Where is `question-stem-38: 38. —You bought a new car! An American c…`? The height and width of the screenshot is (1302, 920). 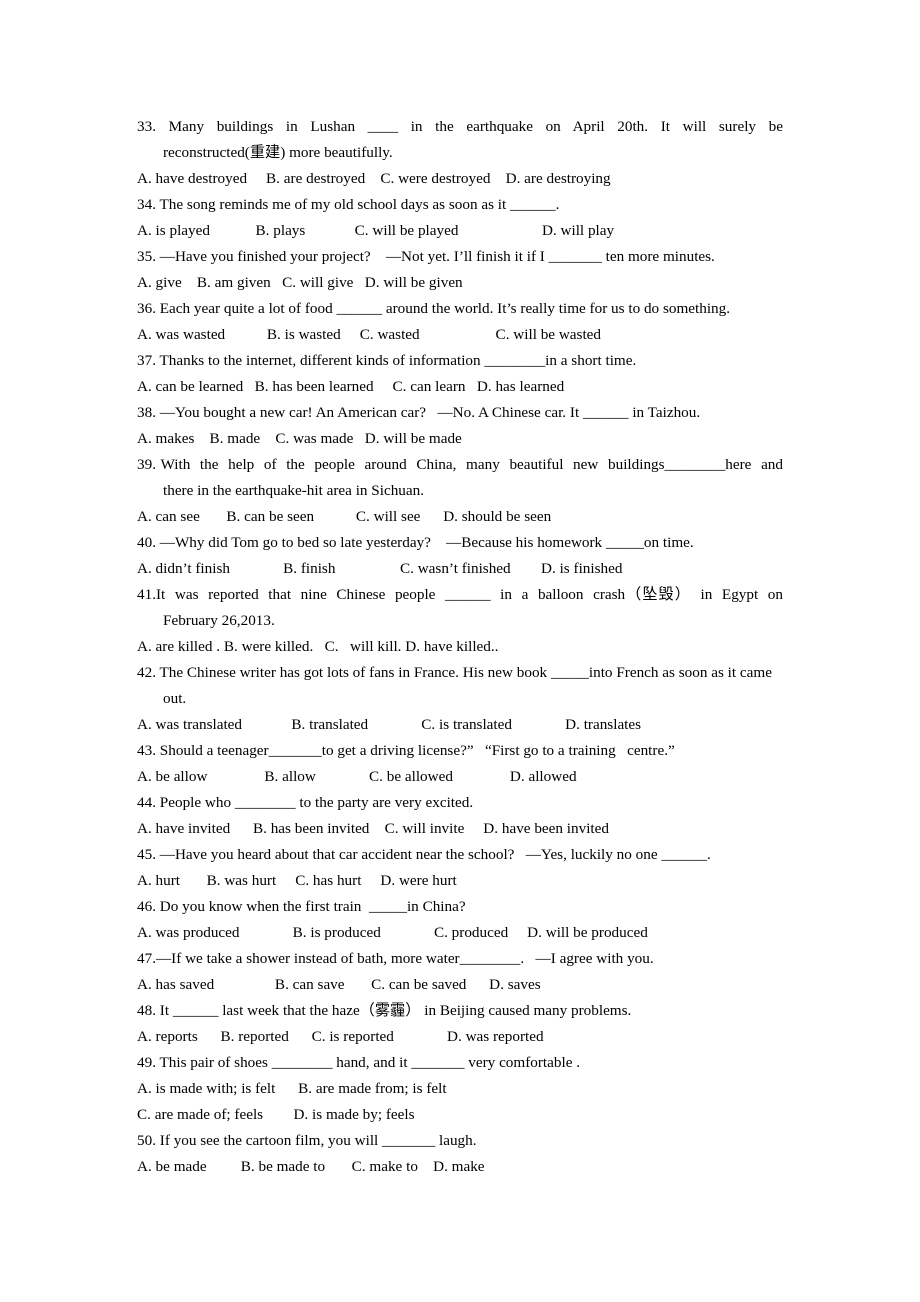
question-stem-38: 38. —You bought a new car! An American c… is located at coordinates (419, 412).